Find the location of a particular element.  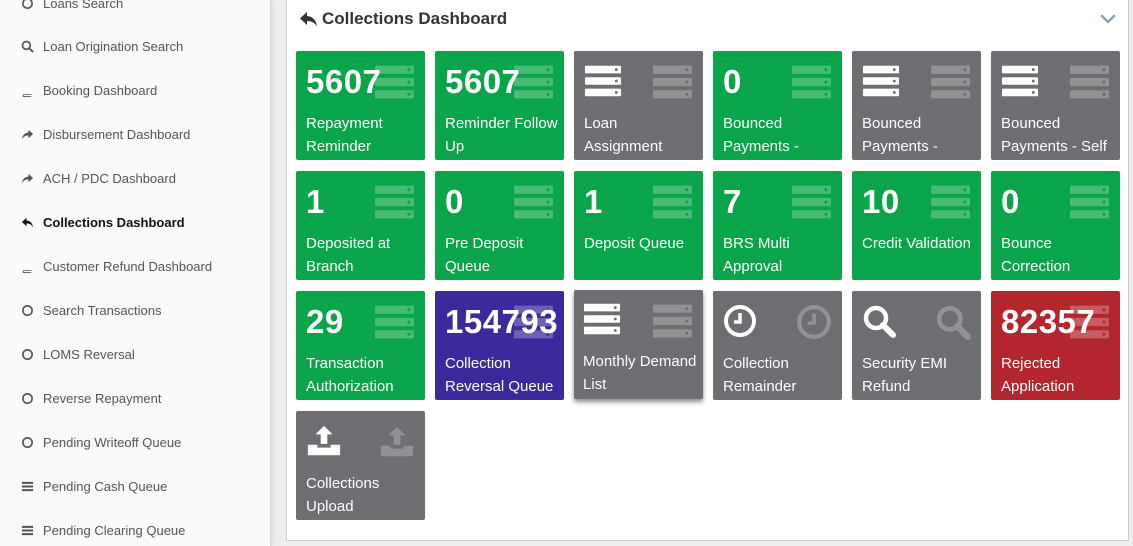

sidebar-item-pending-writeoff-queue: Pending Writeoff Queue is located at coordinates (135, 442).